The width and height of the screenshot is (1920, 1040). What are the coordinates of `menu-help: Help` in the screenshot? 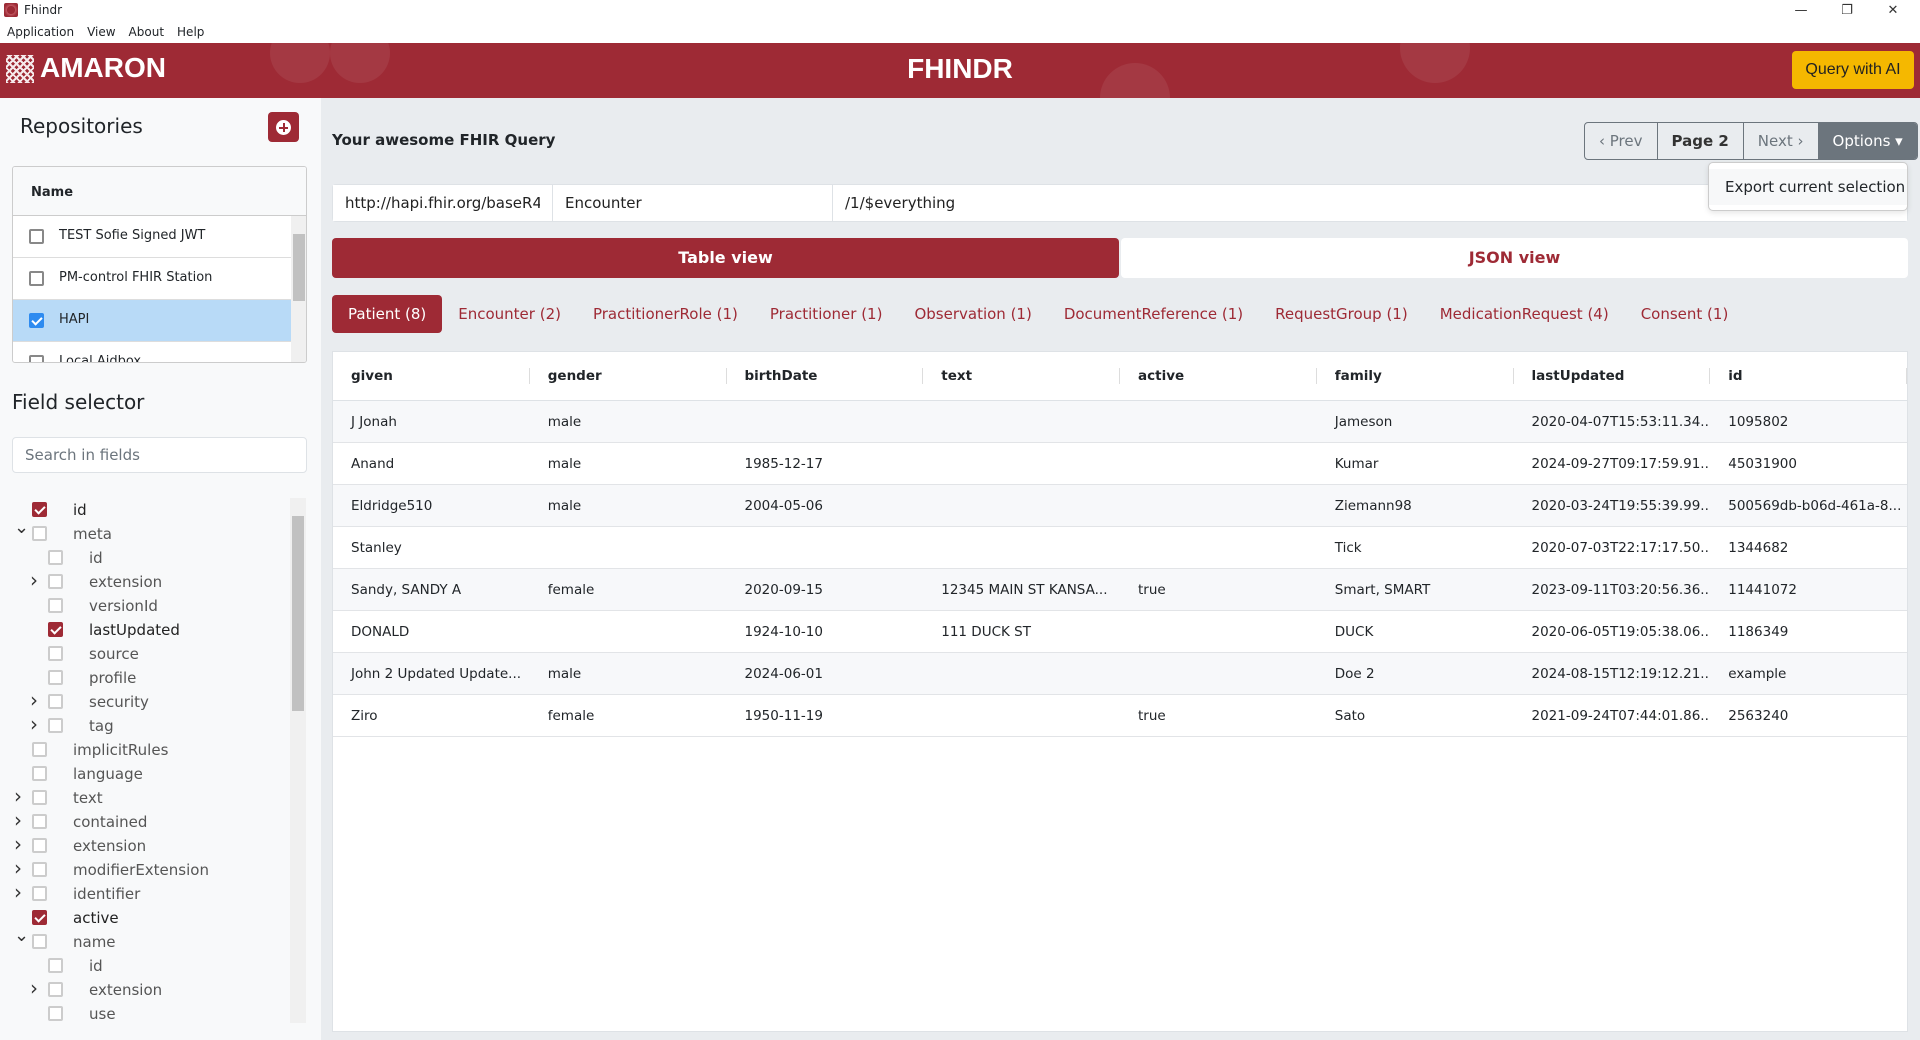 It's located at (190, 32).